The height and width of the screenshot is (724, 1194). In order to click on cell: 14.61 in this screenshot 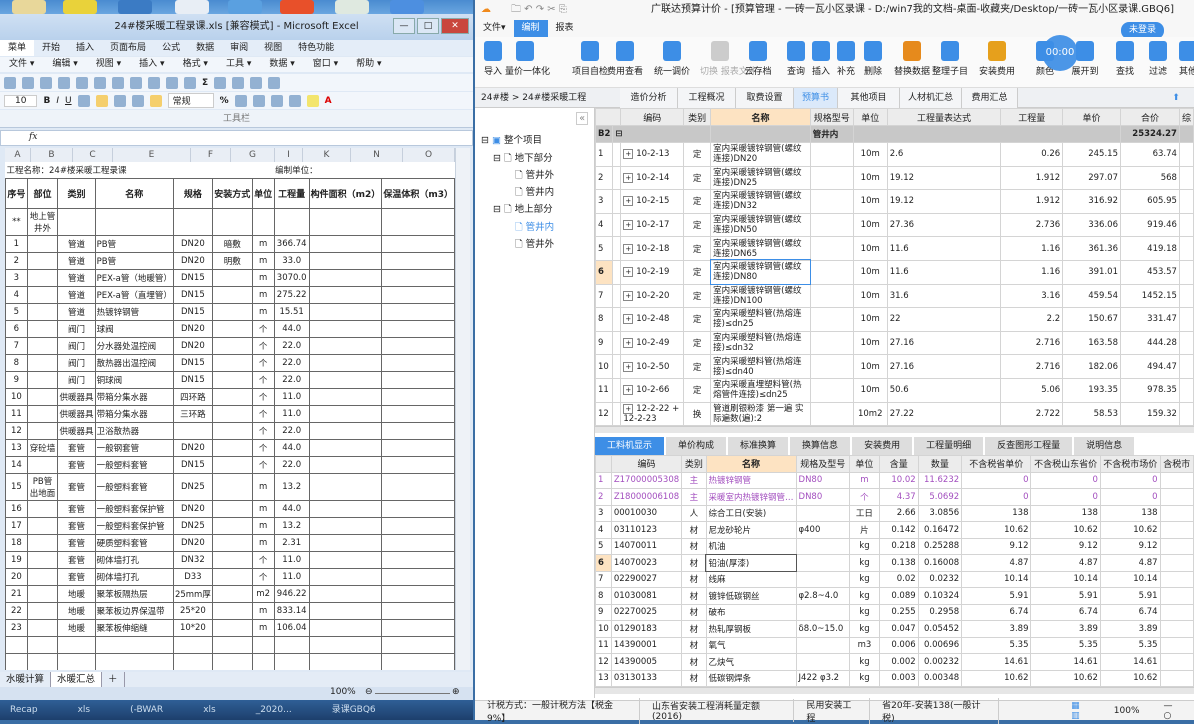, I will do `click(1065, 662)`.